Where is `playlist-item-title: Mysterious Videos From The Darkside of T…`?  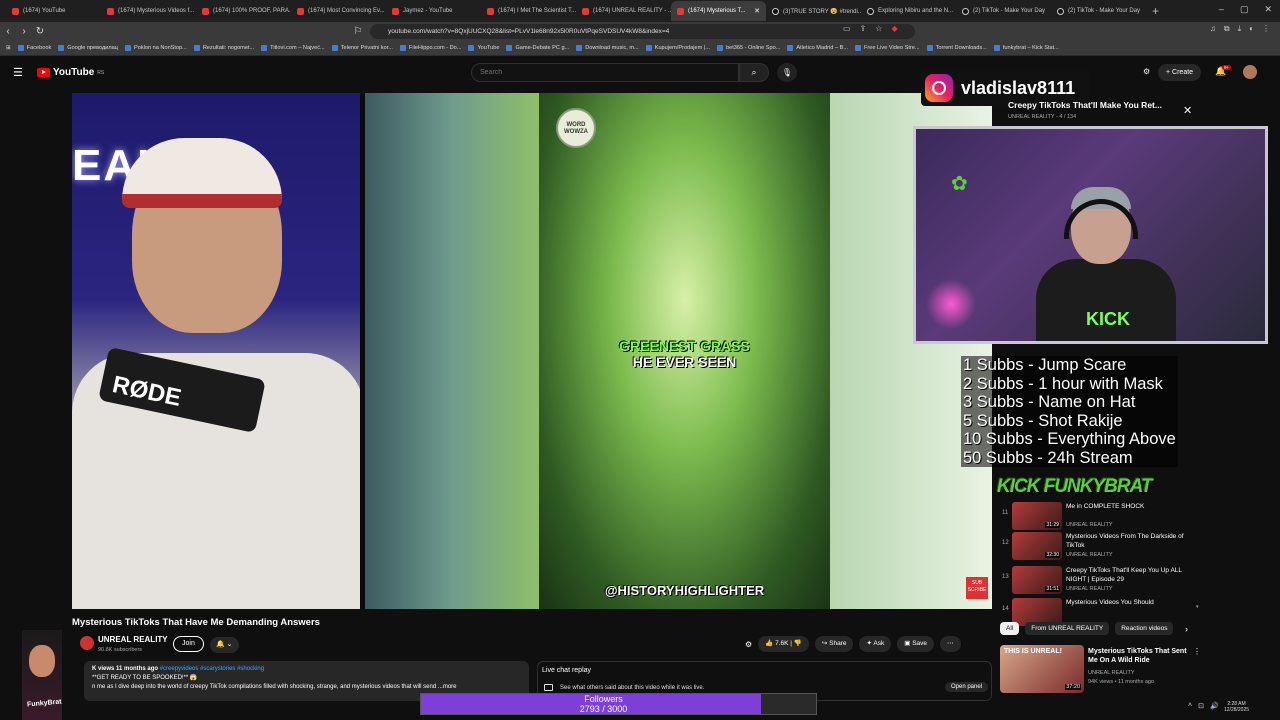
playlist-item-title: Mysterious Videos From The Darkside of T… is located at coordinates (1126, 541).